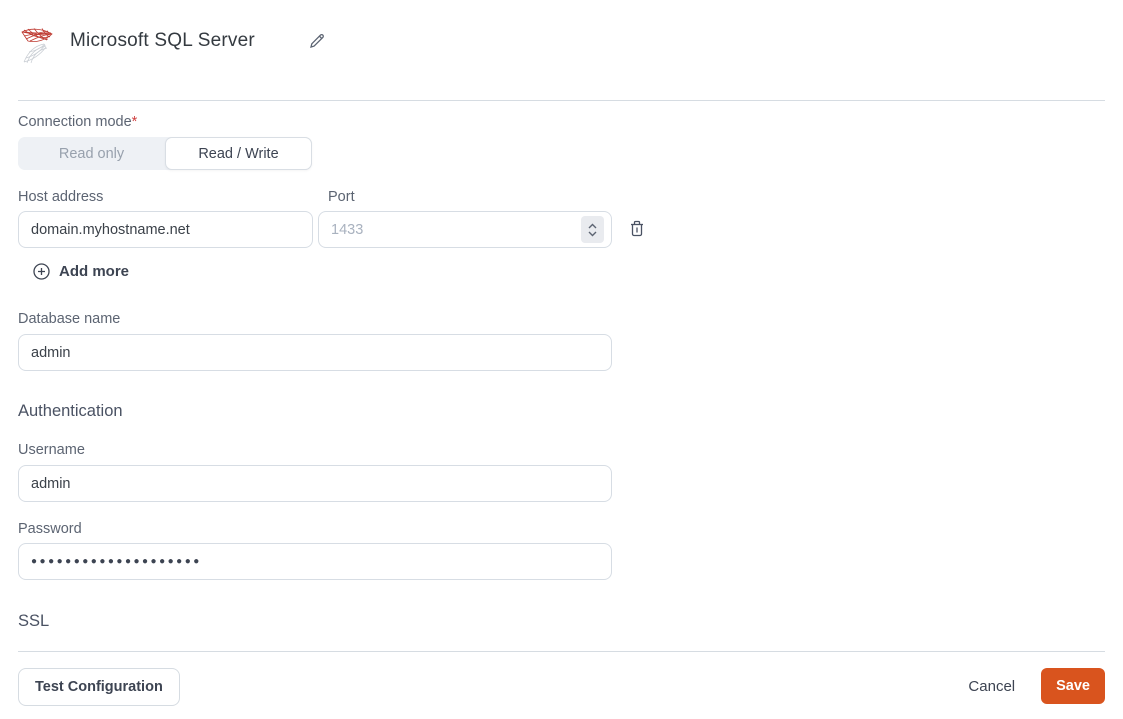 The image size is (1123, 719). I want to click on toggle-option-read-only: Read only, so click(91, 153).